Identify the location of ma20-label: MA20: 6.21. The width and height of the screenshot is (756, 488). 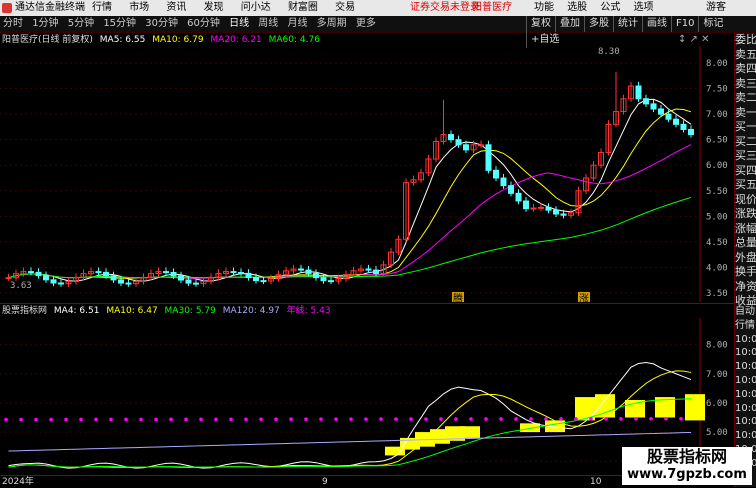
(236, 40).